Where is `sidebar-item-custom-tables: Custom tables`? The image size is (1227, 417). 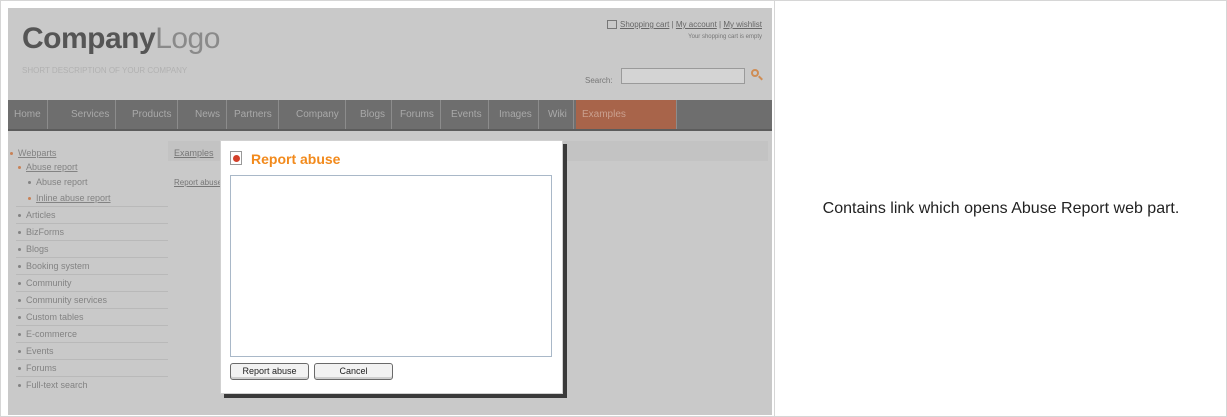
sidebar-item-custom-tables: Custom tables is located at coordinates (51, 317).